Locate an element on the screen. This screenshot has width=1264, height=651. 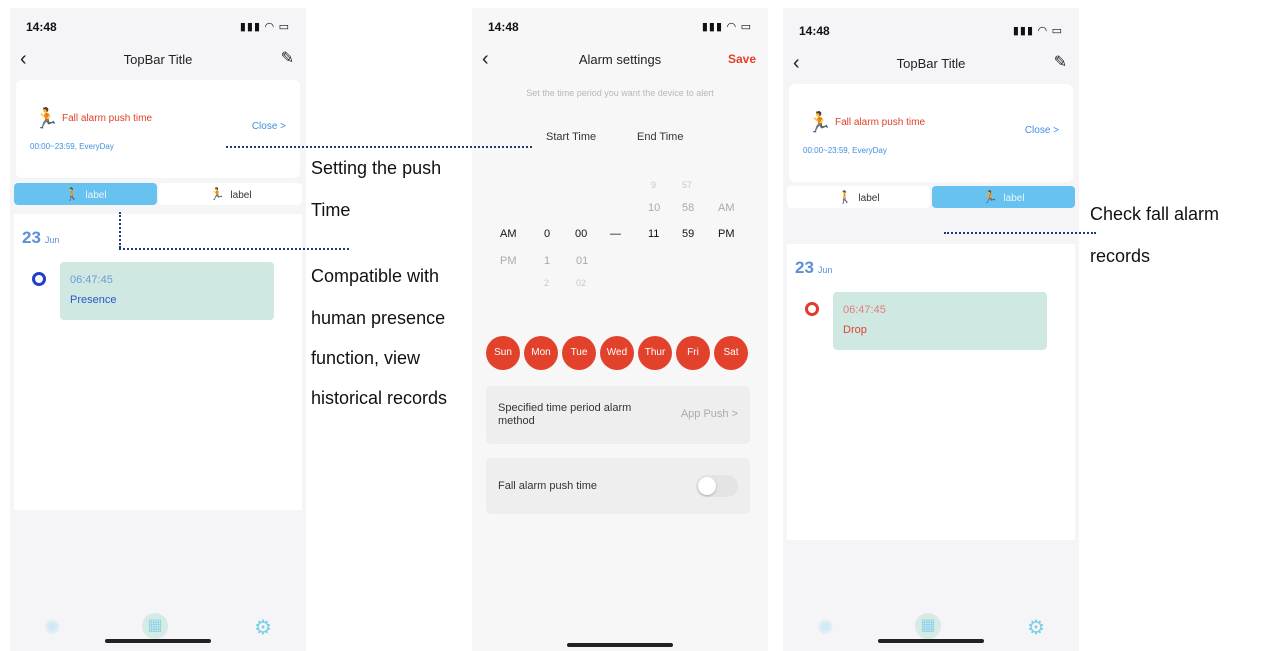
picker-end-ampm-option: AM is located at coordinates (726, 208).